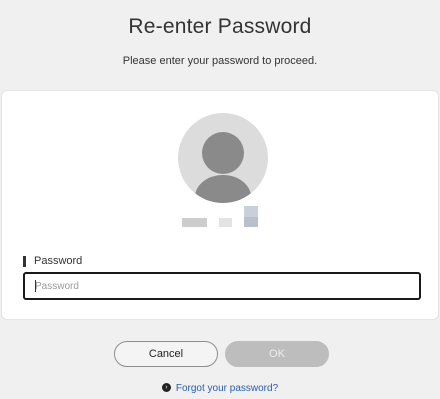 This screenshot has height=399, width=440. Describe the element at coordinates (35, 286) in the screenshot. I see `text-cursor` at that location.